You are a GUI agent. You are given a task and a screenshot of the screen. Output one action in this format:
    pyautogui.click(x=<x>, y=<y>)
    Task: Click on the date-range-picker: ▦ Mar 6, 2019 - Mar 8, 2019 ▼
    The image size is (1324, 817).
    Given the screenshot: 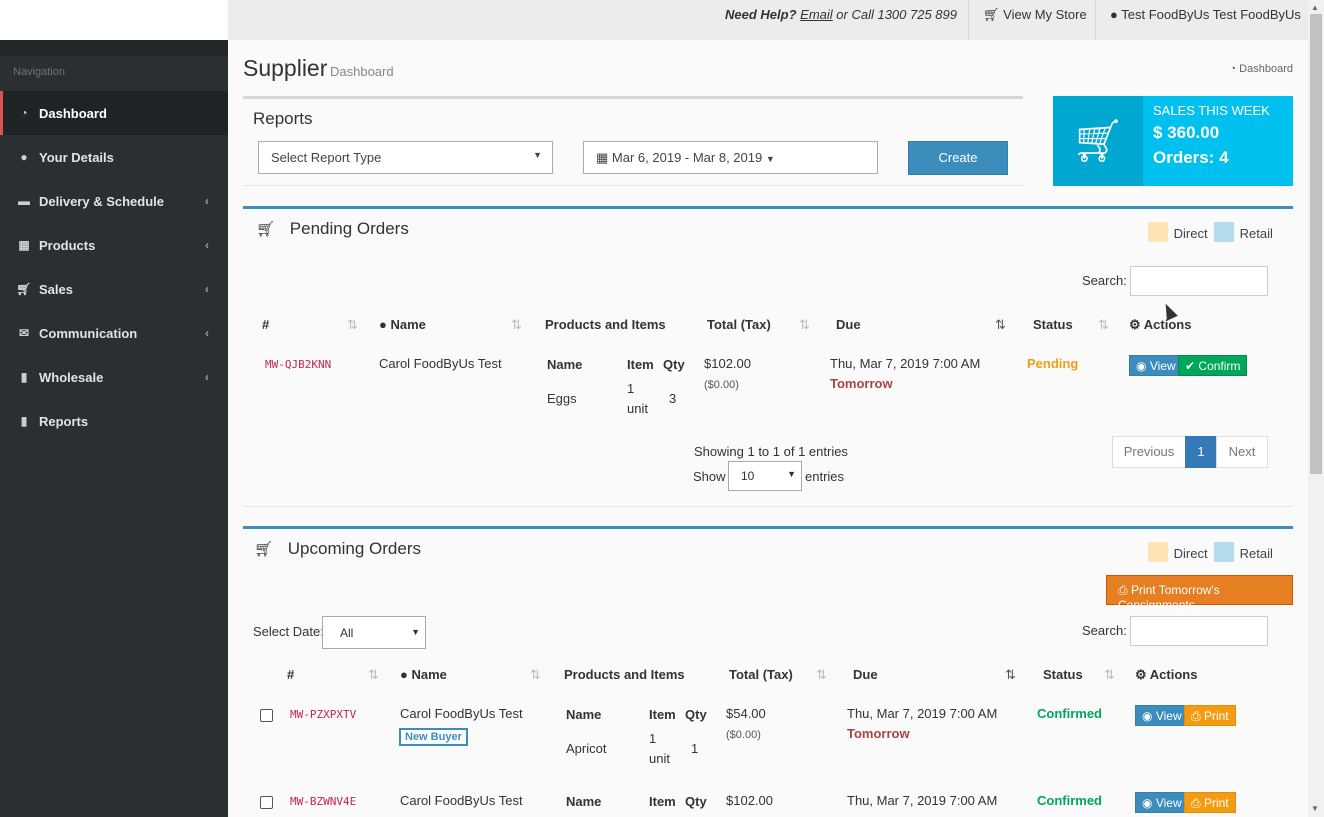 What is the action you would take?
    pyautogui.click(x=730, y=157)
    